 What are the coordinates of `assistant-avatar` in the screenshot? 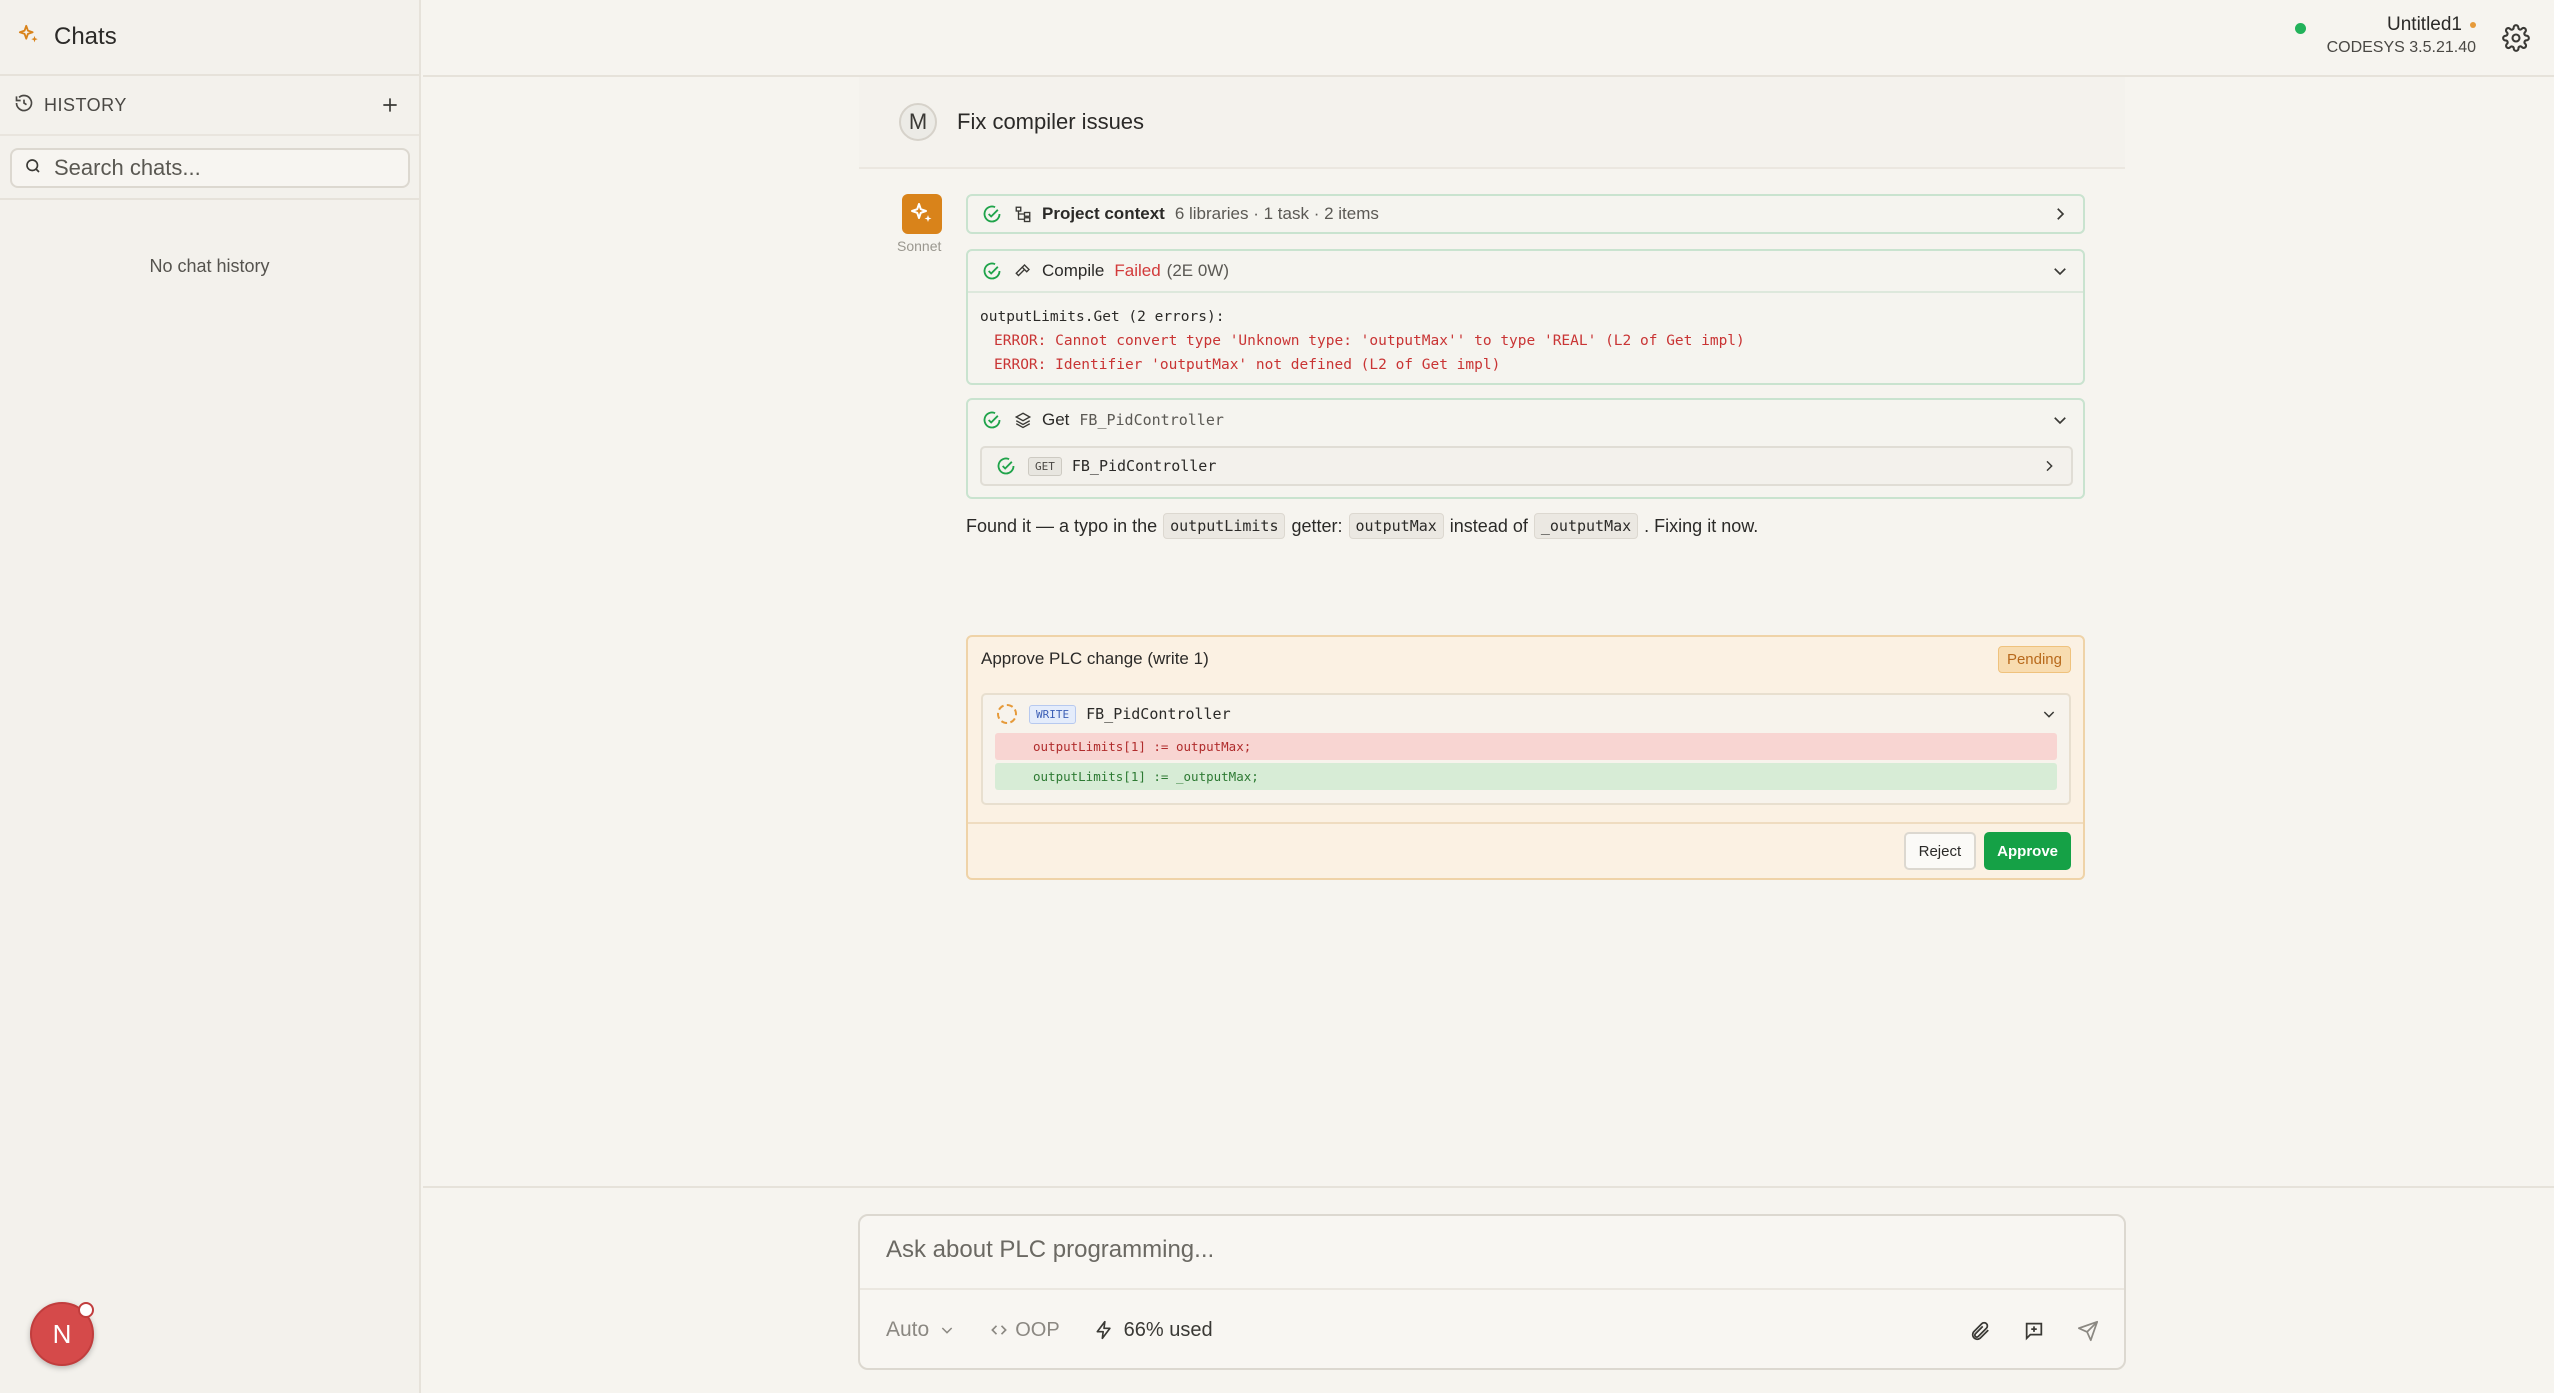 It's located at (922, 214).